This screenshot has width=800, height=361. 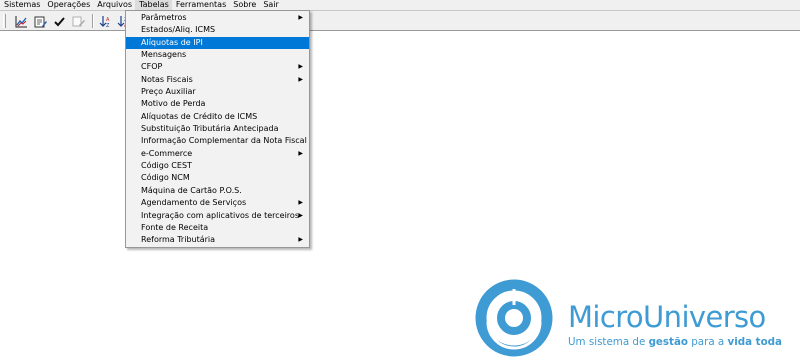 I want to click on menu-item-estados-aliq-icms: Estados/Aliq. ICMS, so click(x=217, y=30).